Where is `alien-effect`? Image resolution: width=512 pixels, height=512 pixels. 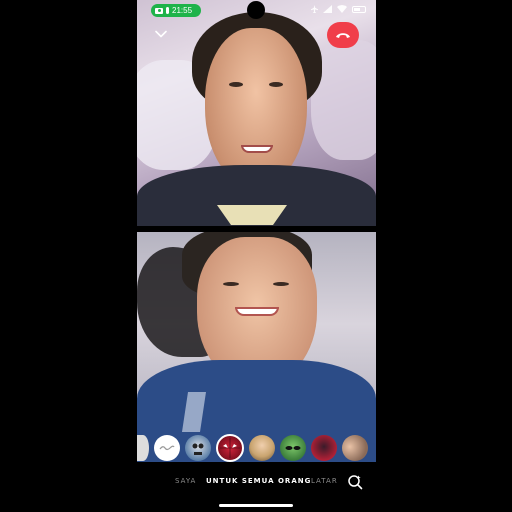 alien-effect is located at coordinates (293, 448).